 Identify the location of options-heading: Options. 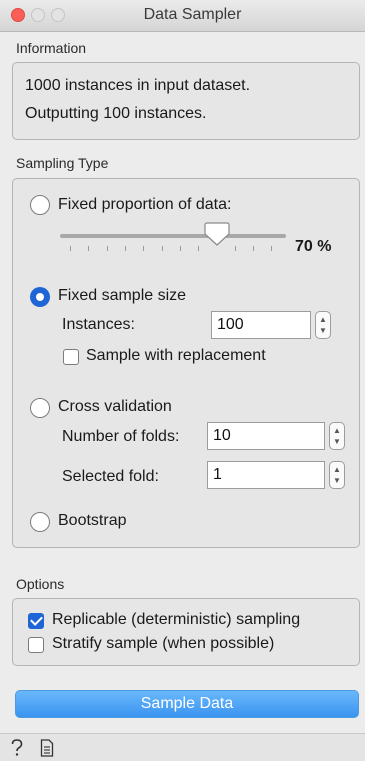
(40, 584).